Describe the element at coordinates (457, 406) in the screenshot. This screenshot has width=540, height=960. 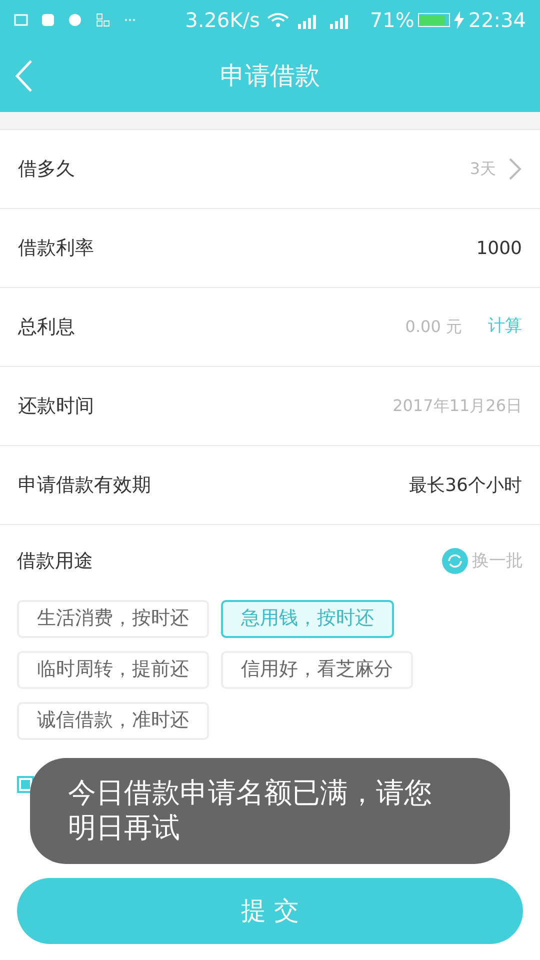
I see `row-value: 2017年11月26日` at that location.